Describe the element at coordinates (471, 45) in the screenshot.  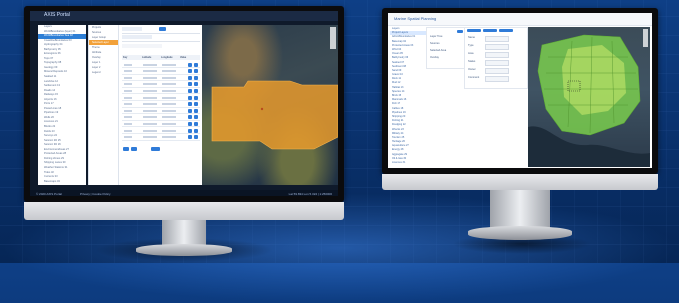
I see `form-label: Type` at that location.